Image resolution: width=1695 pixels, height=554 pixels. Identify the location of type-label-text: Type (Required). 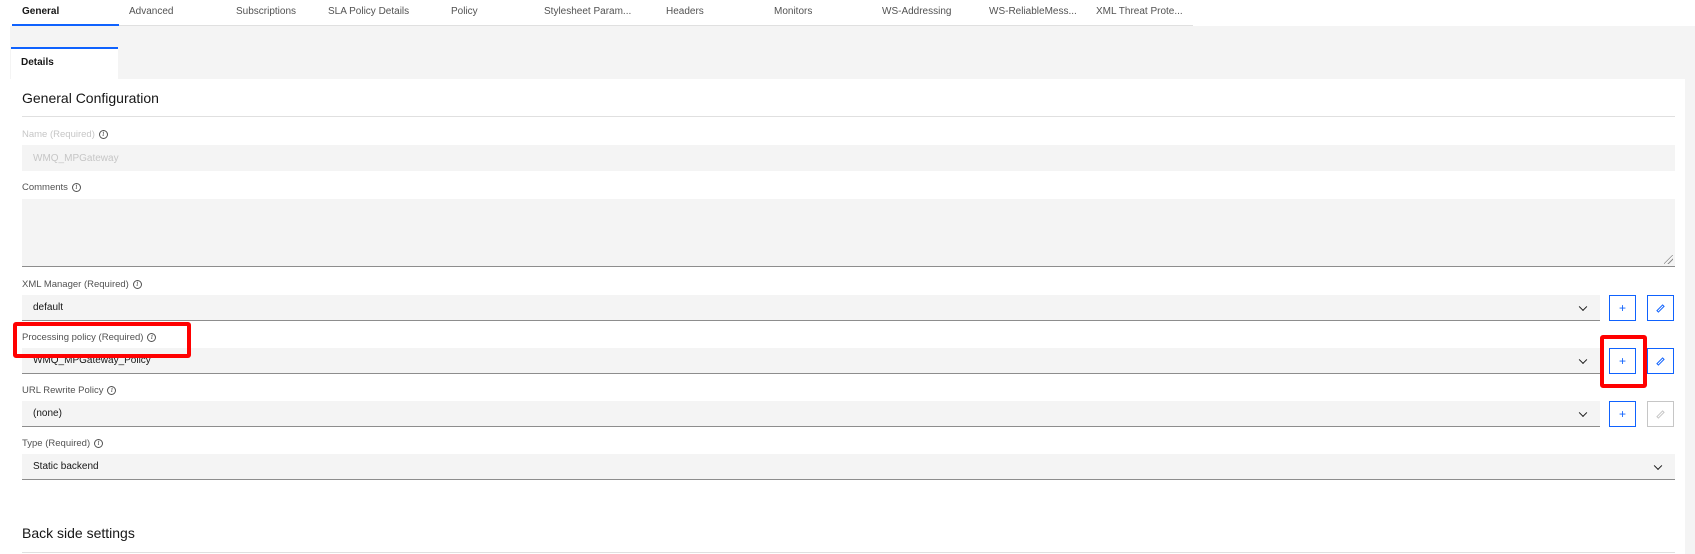
(56, 443).